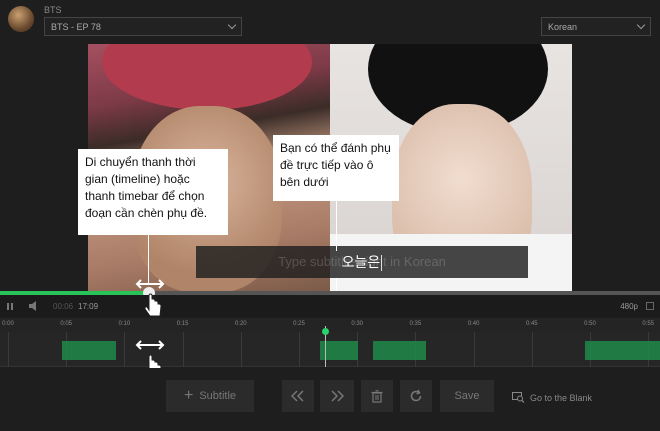  What do you see at coordinates (143, 26) in the screenshot?
I see `episode-select: BTS - EP 78` at bounding box center [143, 26].